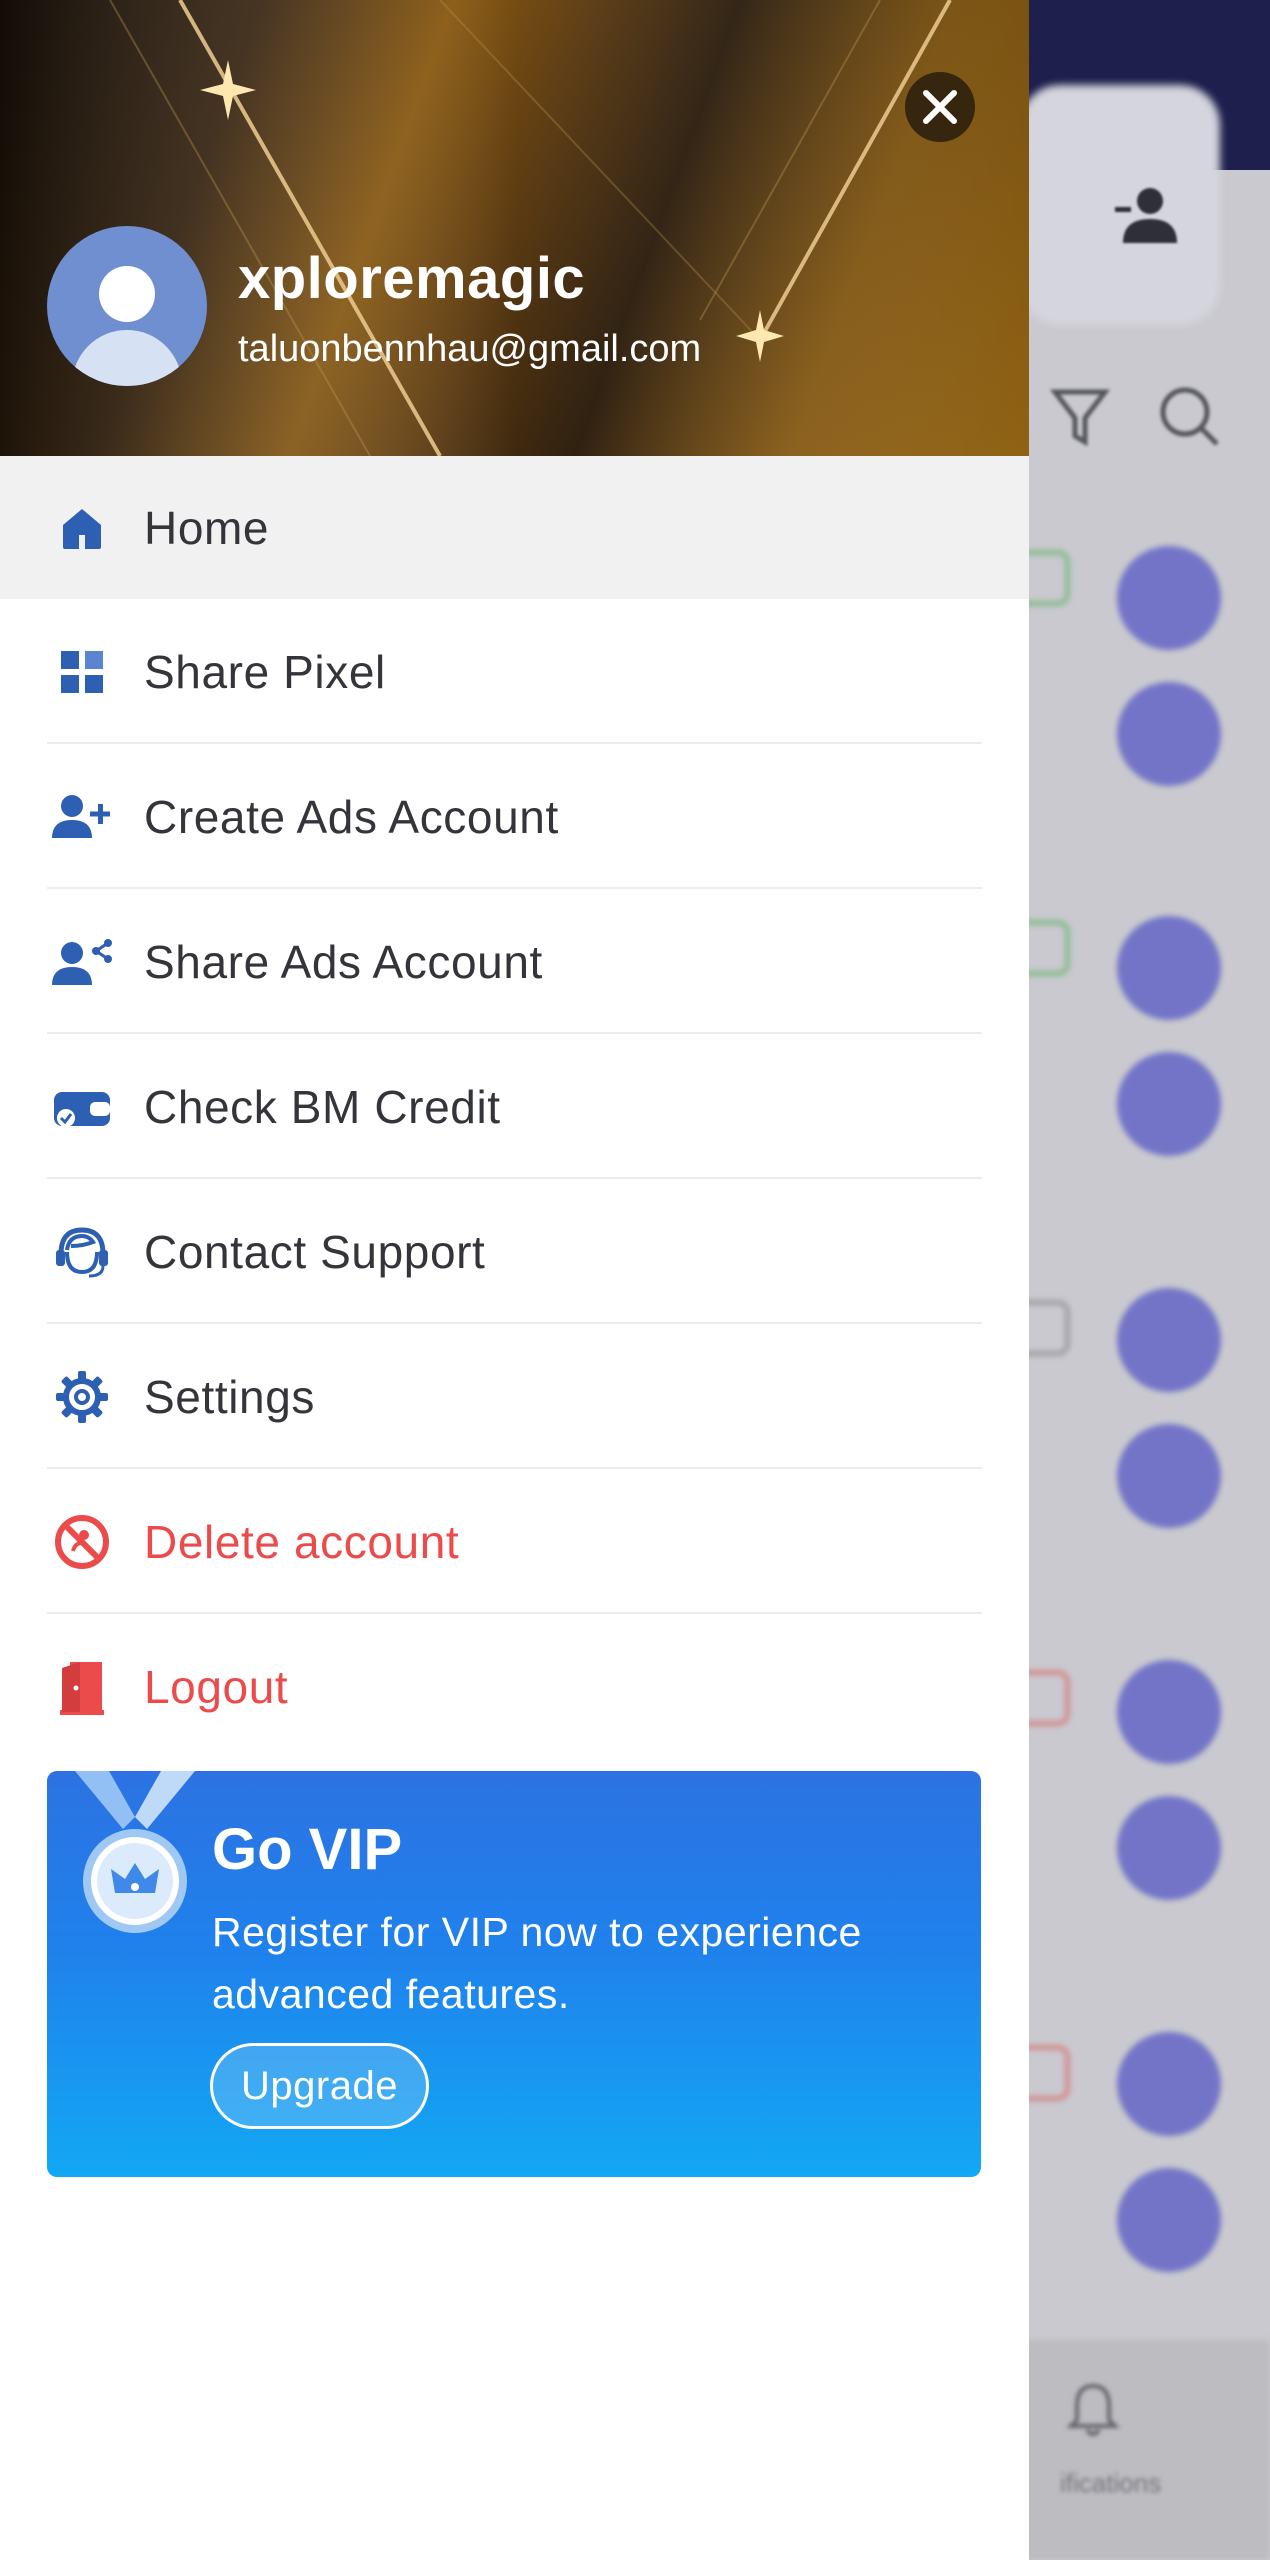 The height and width of the screenshot is (2560, 1270). I want to click on menu-item-label: Check BM Credit, so click(322, 1106).